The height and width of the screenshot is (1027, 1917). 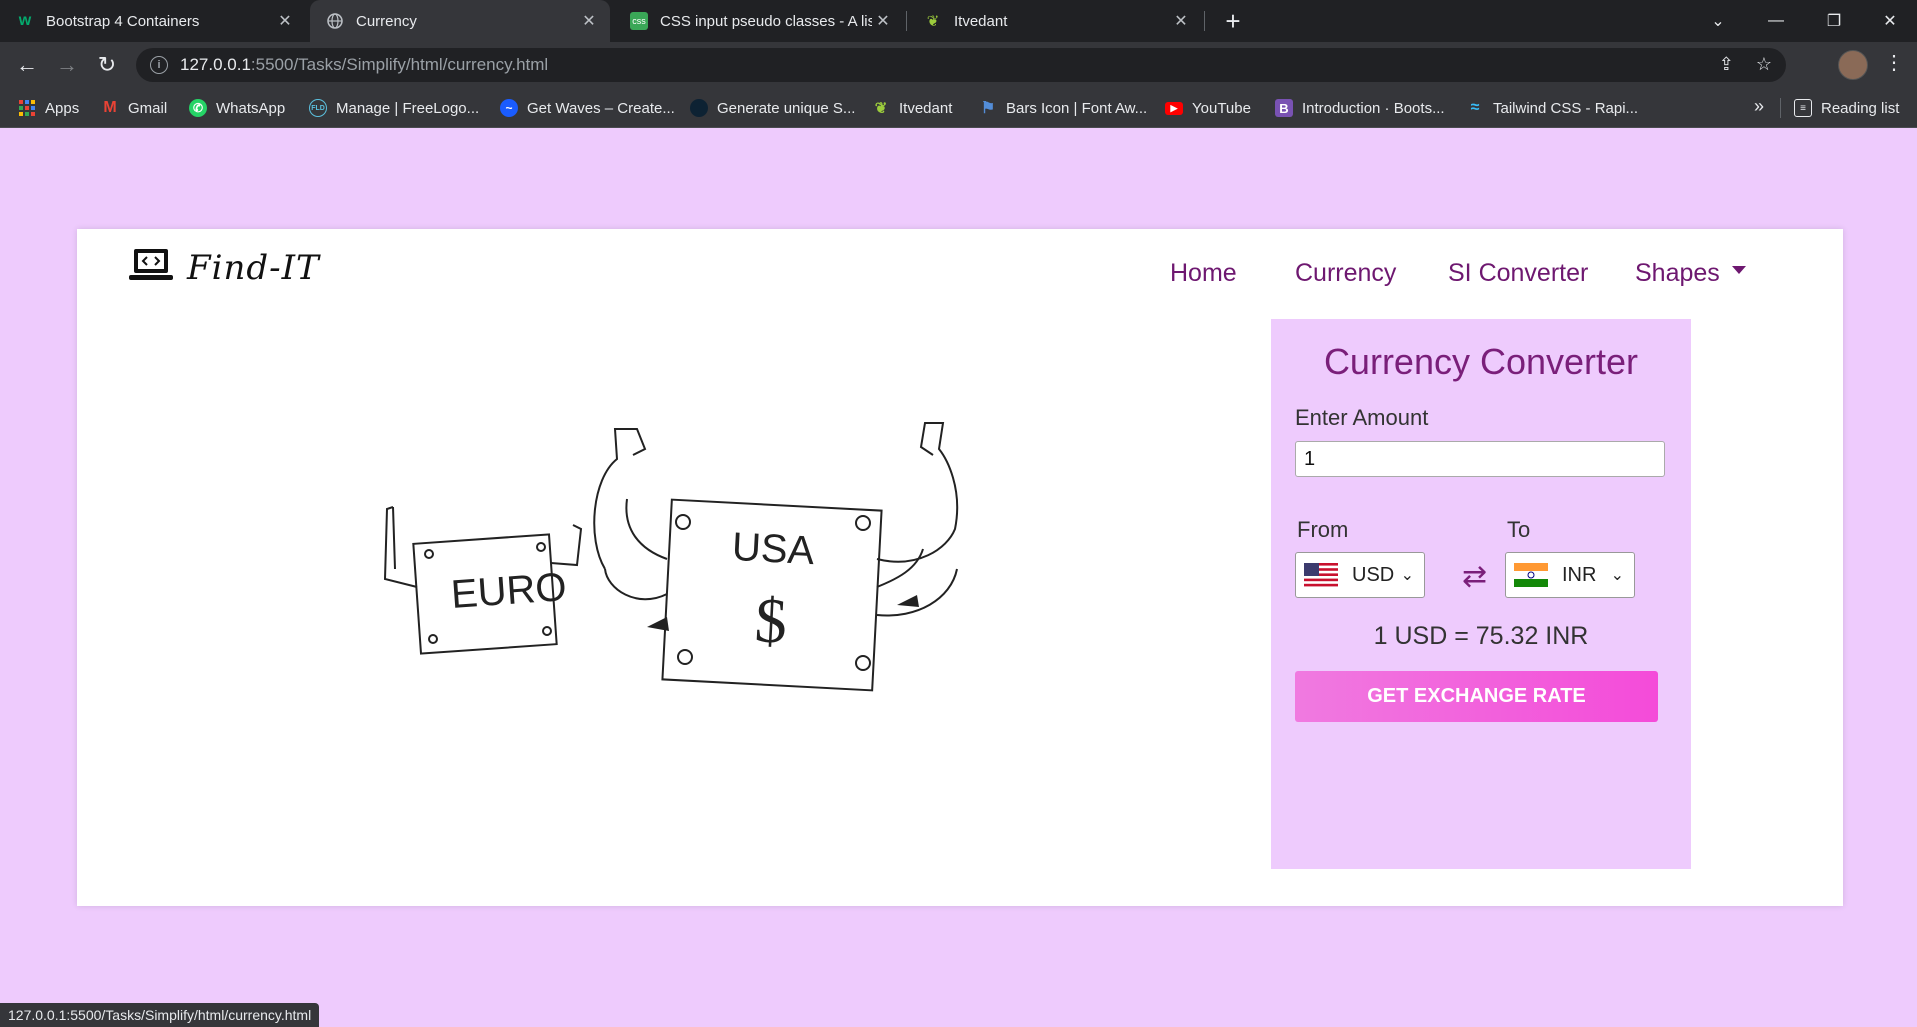 What do you see at coordinates (25, 20) in the screenshot?
I see `w3schools-icon: w` at bounding box center [25, 20].